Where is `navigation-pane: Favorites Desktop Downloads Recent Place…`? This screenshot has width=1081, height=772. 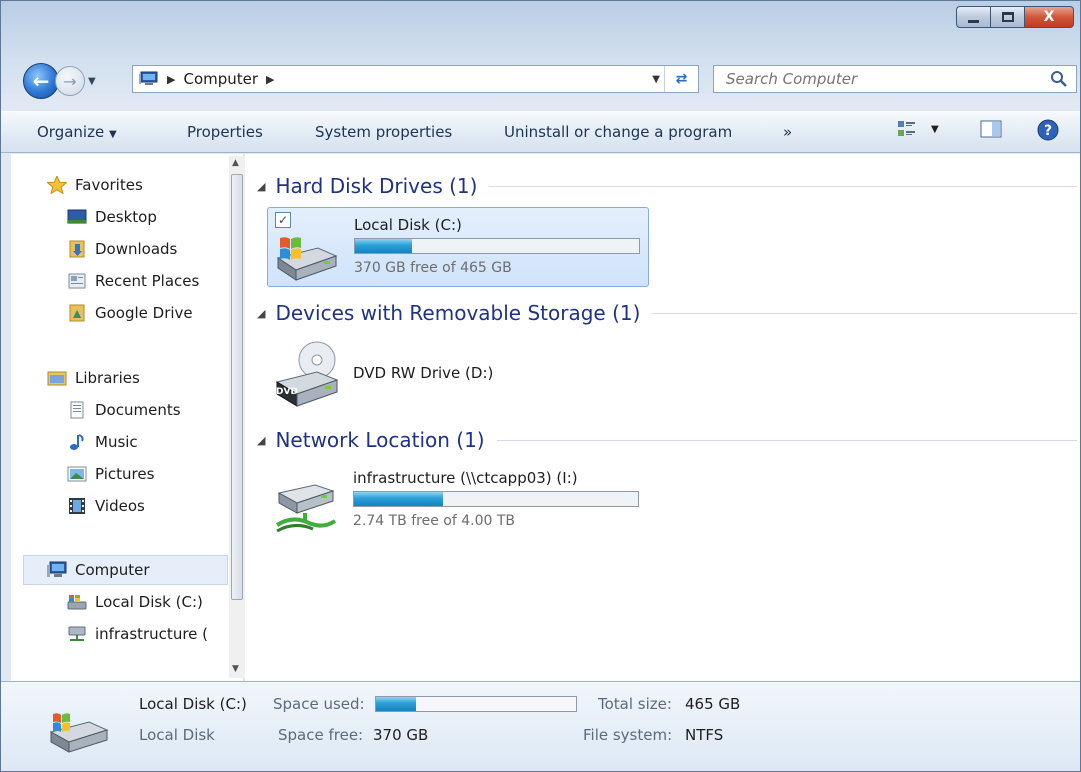 navigation-pane: Favorites Desktop Downloads Recent Place… is located at coordinates (128, 417).